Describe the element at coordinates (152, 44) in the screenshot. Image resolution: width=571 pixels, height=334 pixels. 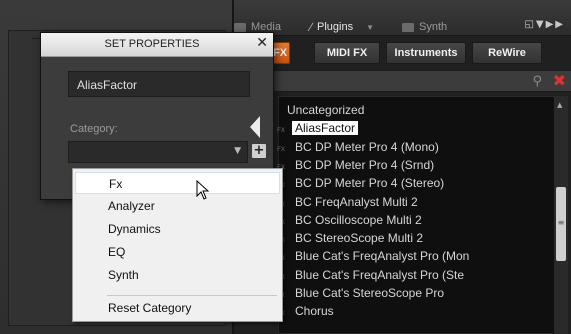
I see `dialog-title: SET PROPERTIES` at that location.